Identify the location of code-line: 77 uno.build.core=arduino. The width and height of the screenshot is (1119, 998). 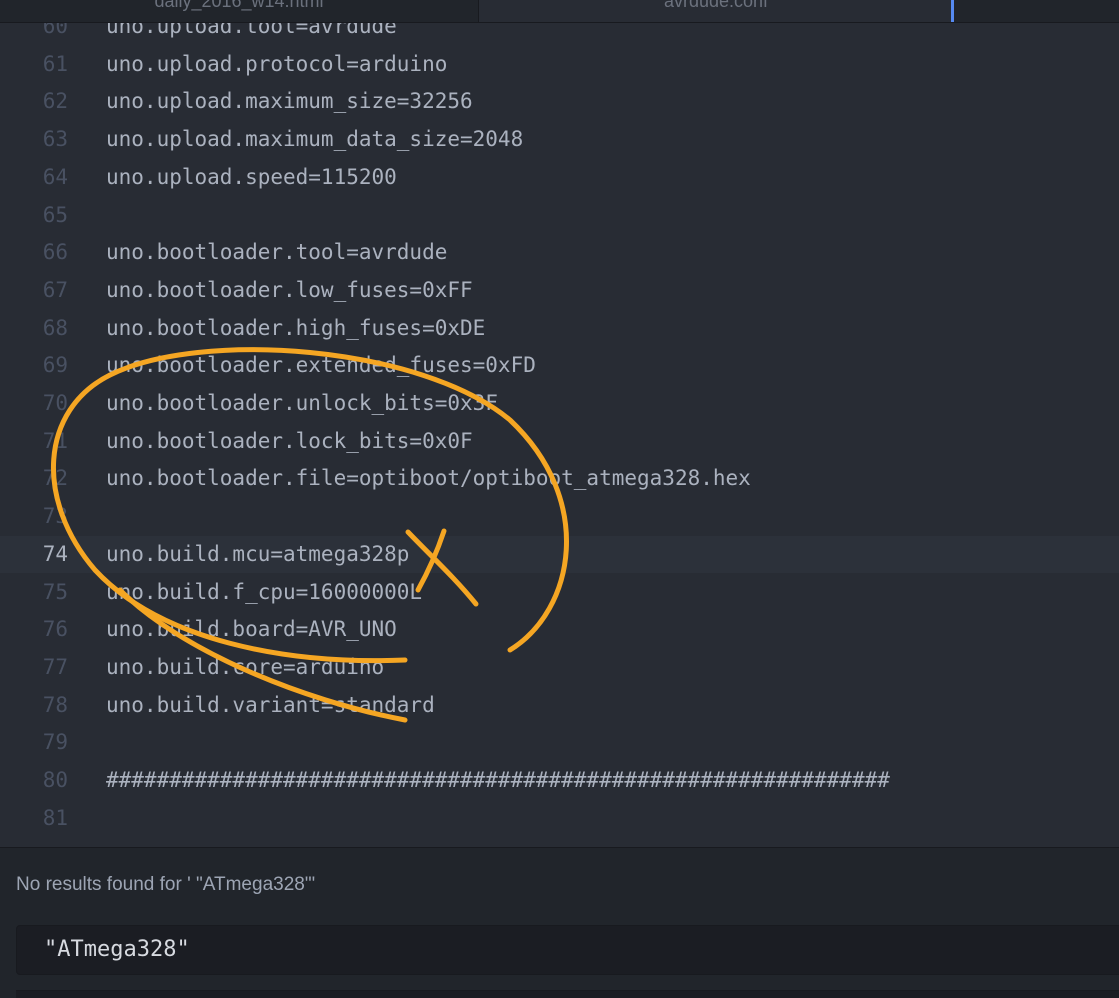
(559, 668).